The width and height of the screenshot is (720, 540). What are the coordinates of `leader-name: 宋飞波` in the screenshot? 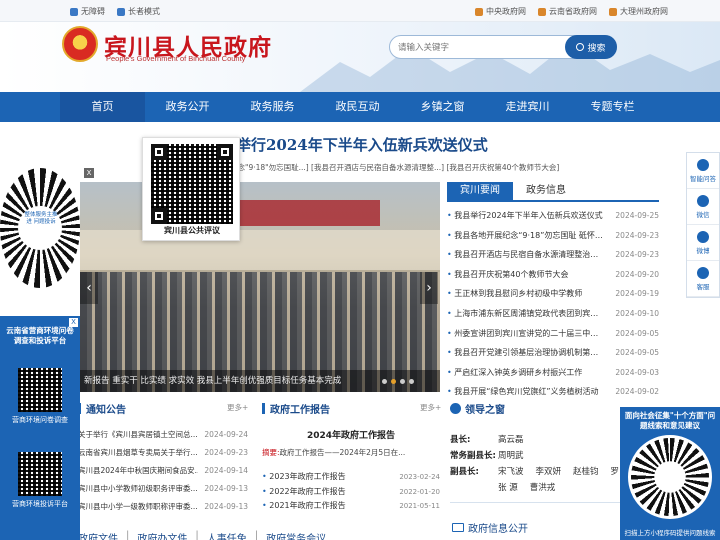 It's located at (511, 472).